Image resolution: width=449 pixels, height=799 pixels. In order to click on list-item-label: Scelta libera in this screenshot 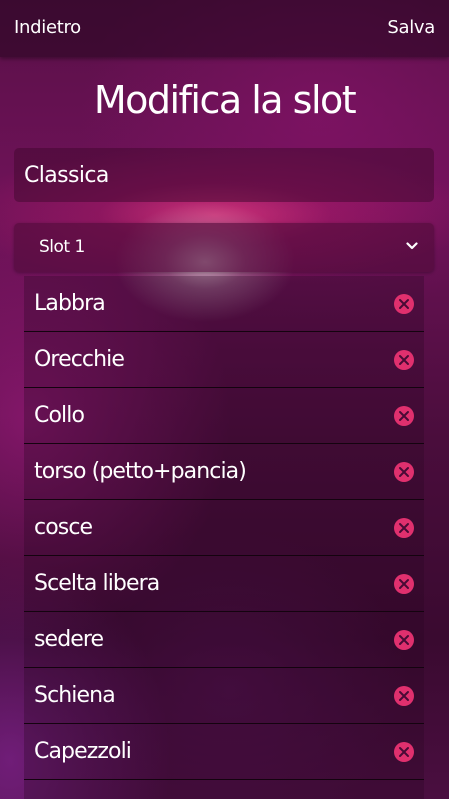, I will do `click(97, 583)`.